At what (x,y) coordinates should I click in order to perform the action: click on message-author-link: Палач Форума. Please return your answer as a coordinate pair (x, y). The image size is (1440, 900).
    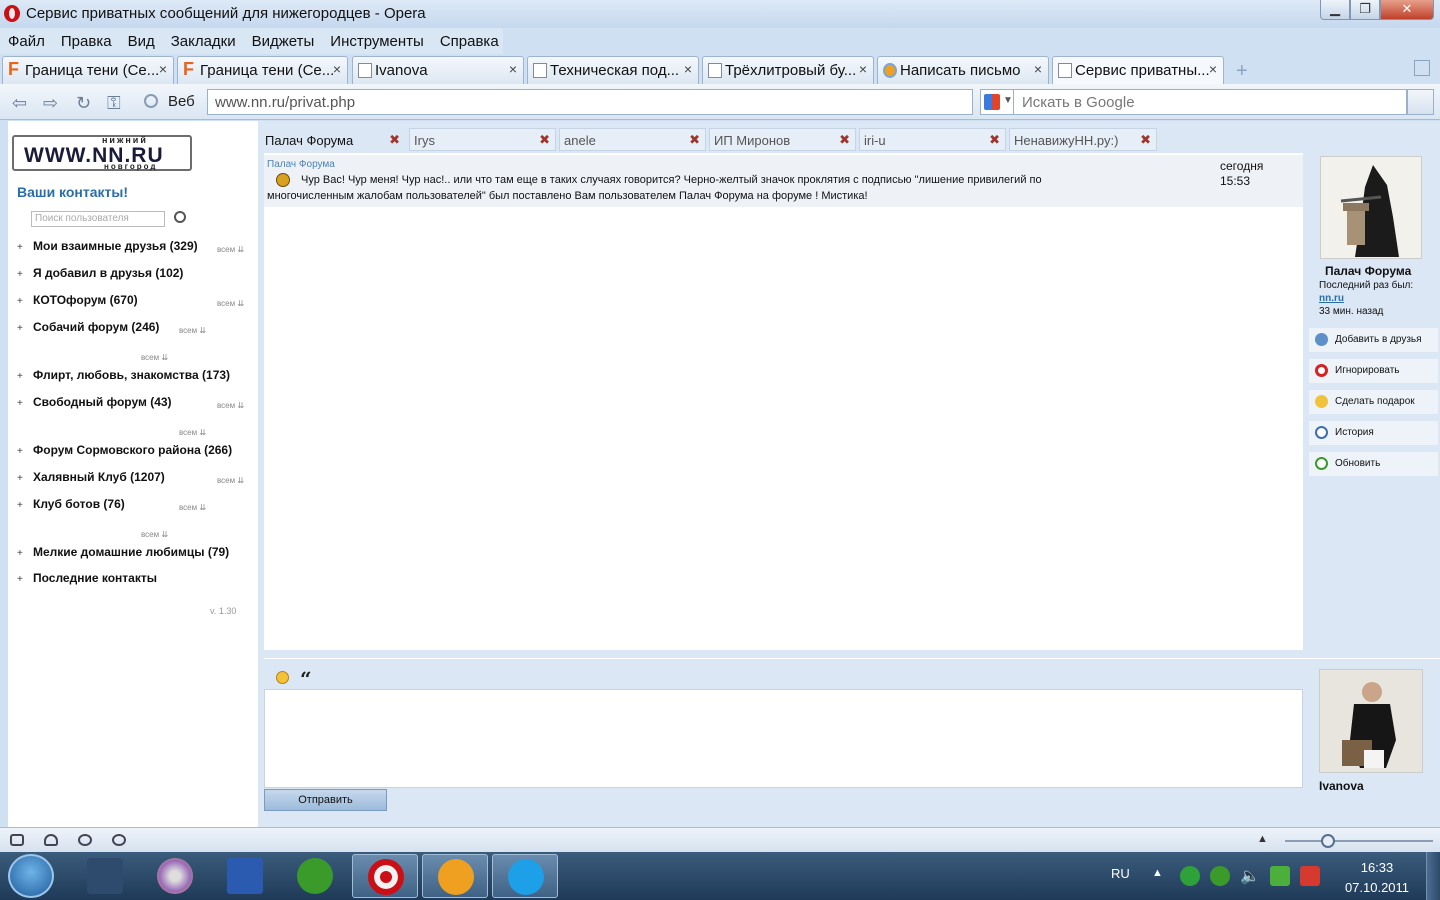
    Looking at the image, I should click on (301, 164).